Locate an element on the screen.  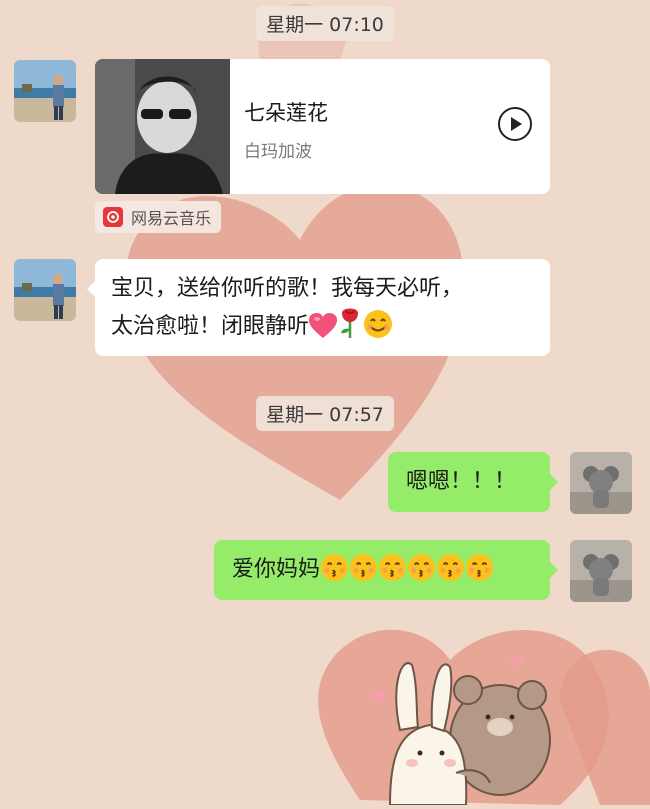
incoming-message-line-2: 太治愈啦！闭眼静听 is located at coordinates (322, 329).